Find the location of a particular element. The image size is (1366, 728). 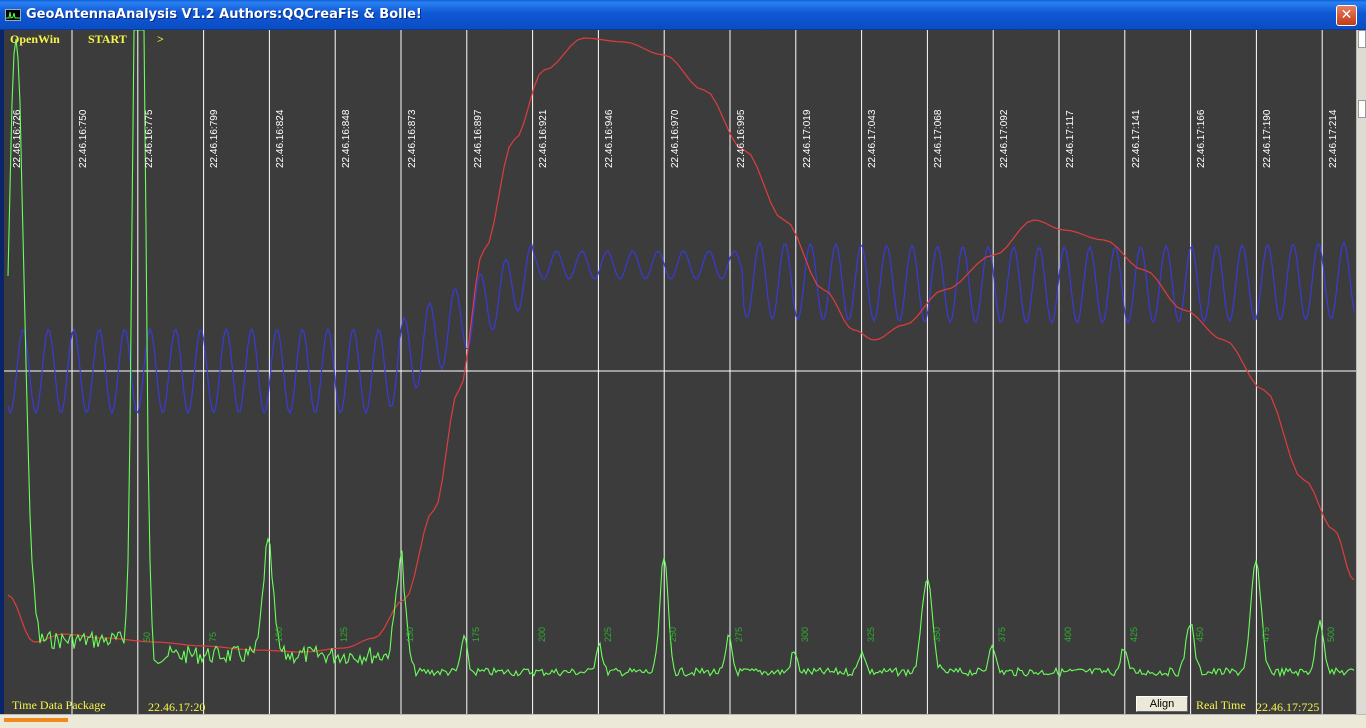

green-value-label: 500 is located at coordinates (1331, 634).